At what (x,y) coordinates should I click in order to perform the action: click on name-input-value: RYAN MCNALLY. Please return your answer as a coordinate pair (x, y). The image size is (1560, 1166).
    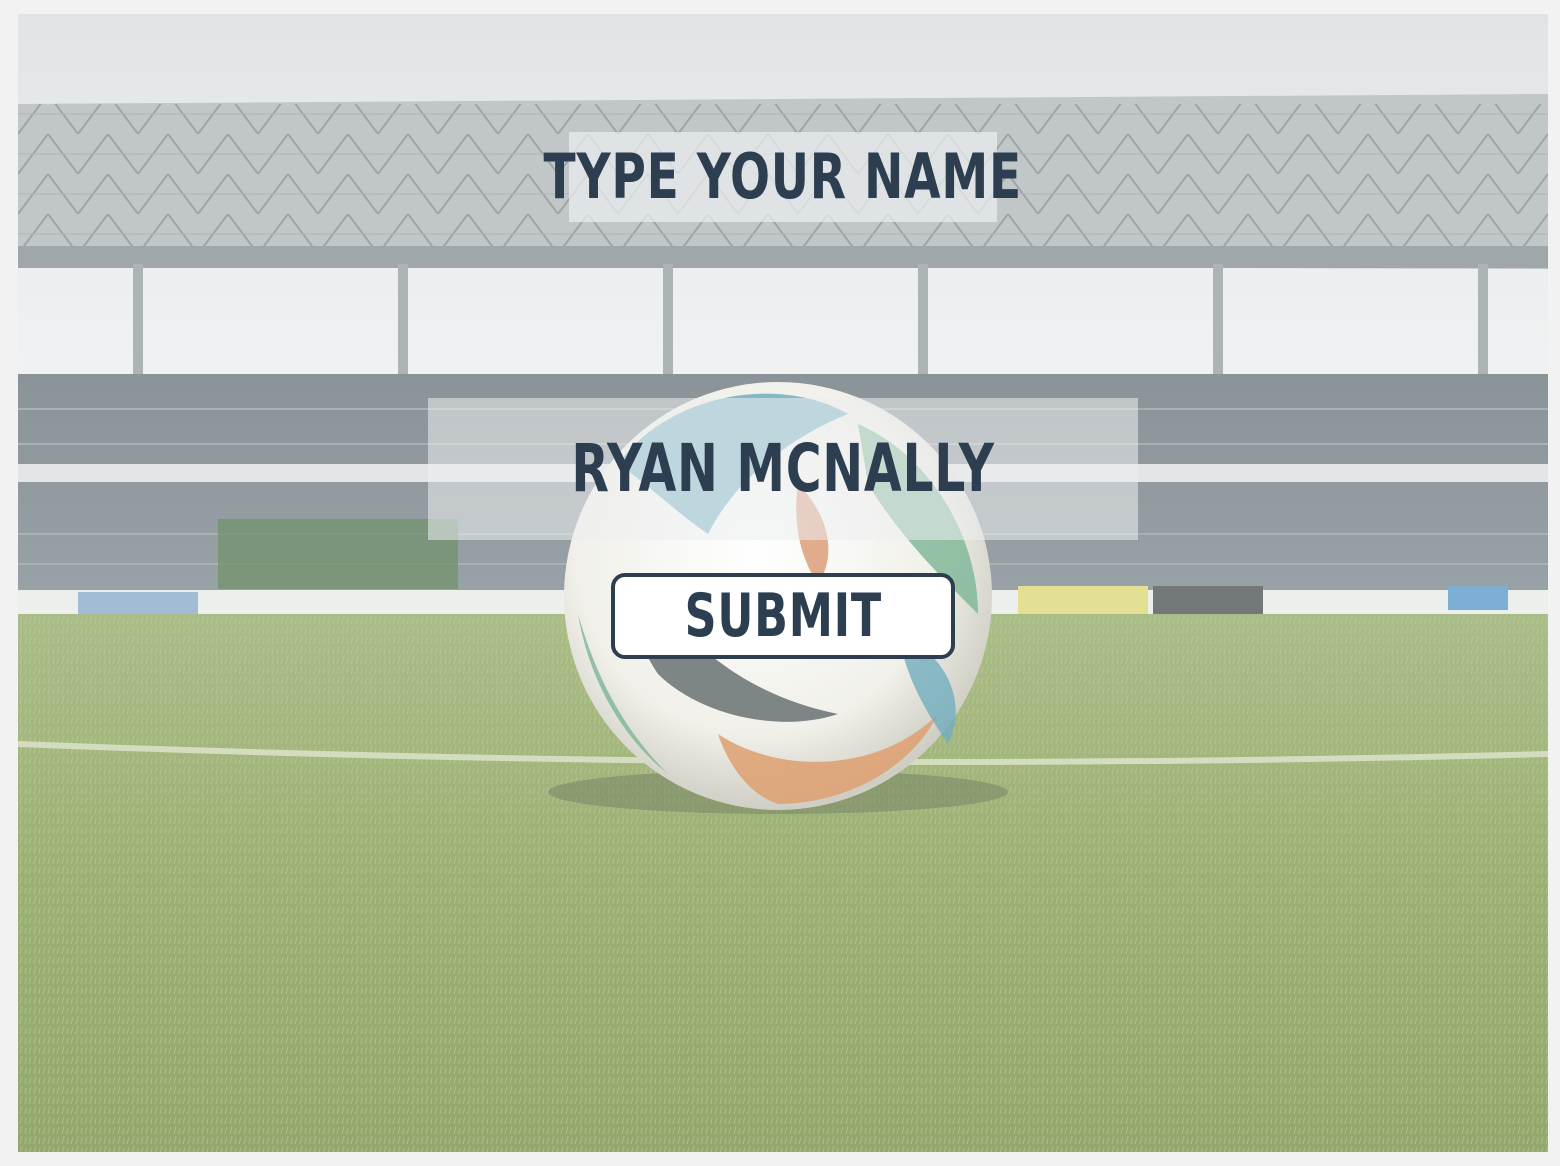
    Looking at the image, I should click on (783, 468).